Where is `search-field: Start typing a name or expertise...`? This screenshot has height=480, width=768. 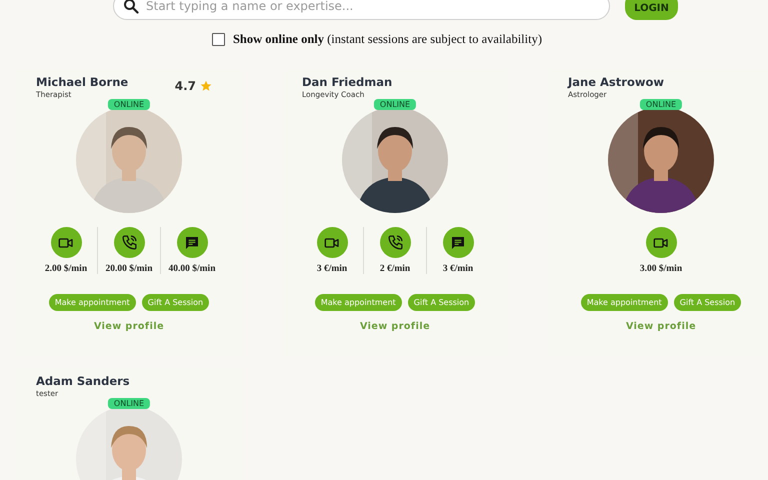 search-field: Start typing a name or expertise... is located at coordinates (361, 10).